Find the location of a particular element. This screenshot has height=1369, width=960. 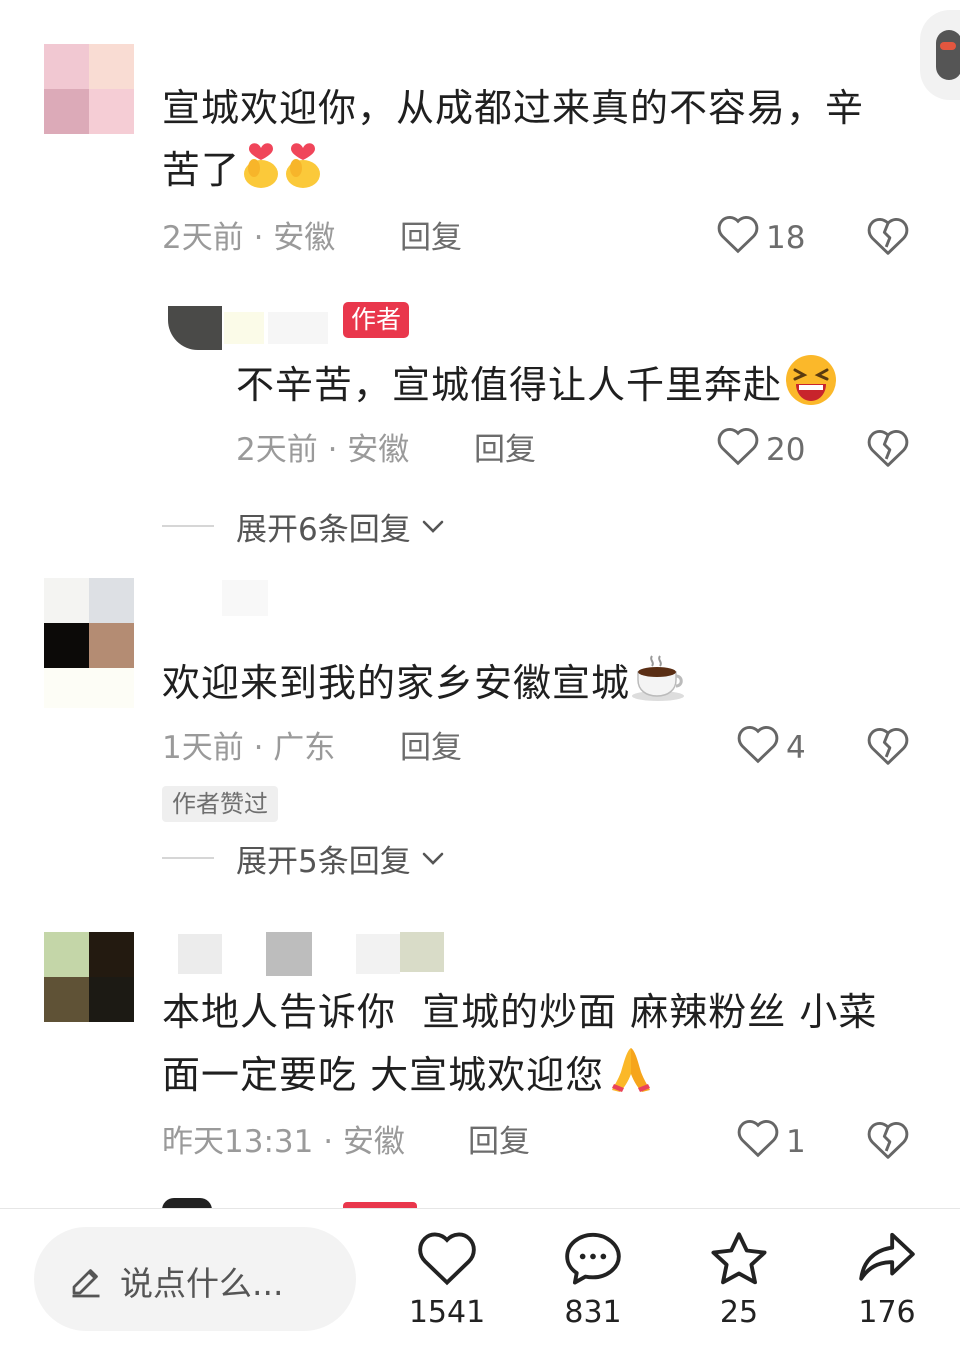

comment-meta: 昨天13:31 · 安徽 is located at coordinates (283, 1142).